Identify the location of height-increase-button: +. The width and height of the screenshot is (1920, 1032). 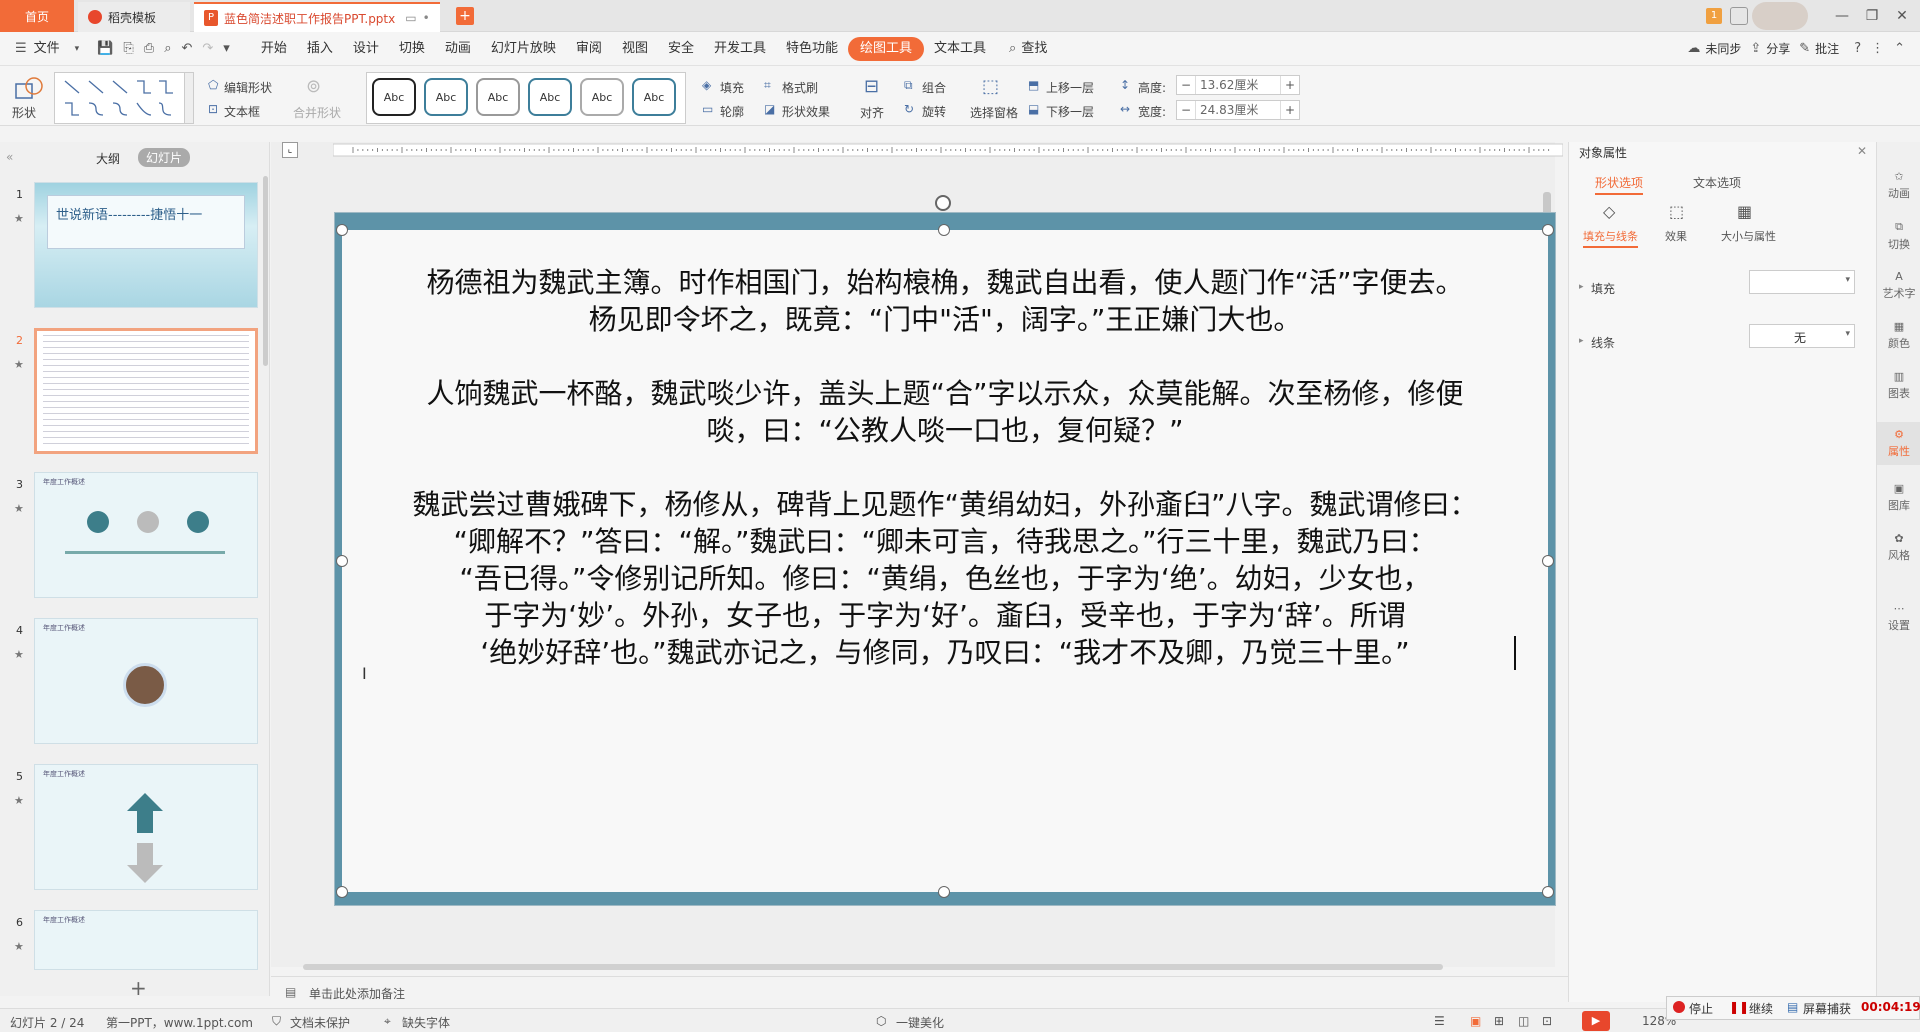
(1290, 85).